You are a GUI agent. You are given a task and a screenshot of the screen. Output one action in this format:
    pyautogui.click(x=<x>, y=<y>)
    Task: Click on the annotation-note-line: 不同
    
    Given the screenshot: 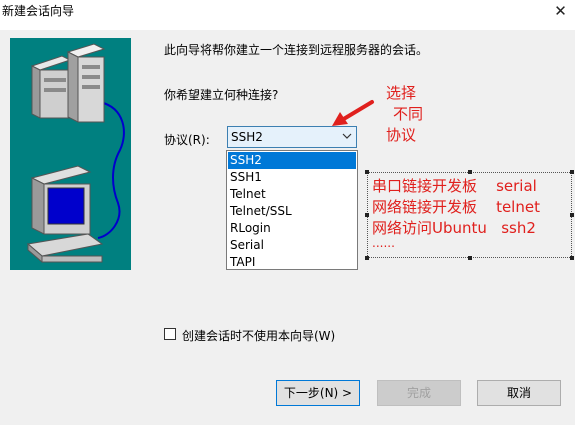 What is the action you would take?
    pyautogui.click(x=408, y=114)
    